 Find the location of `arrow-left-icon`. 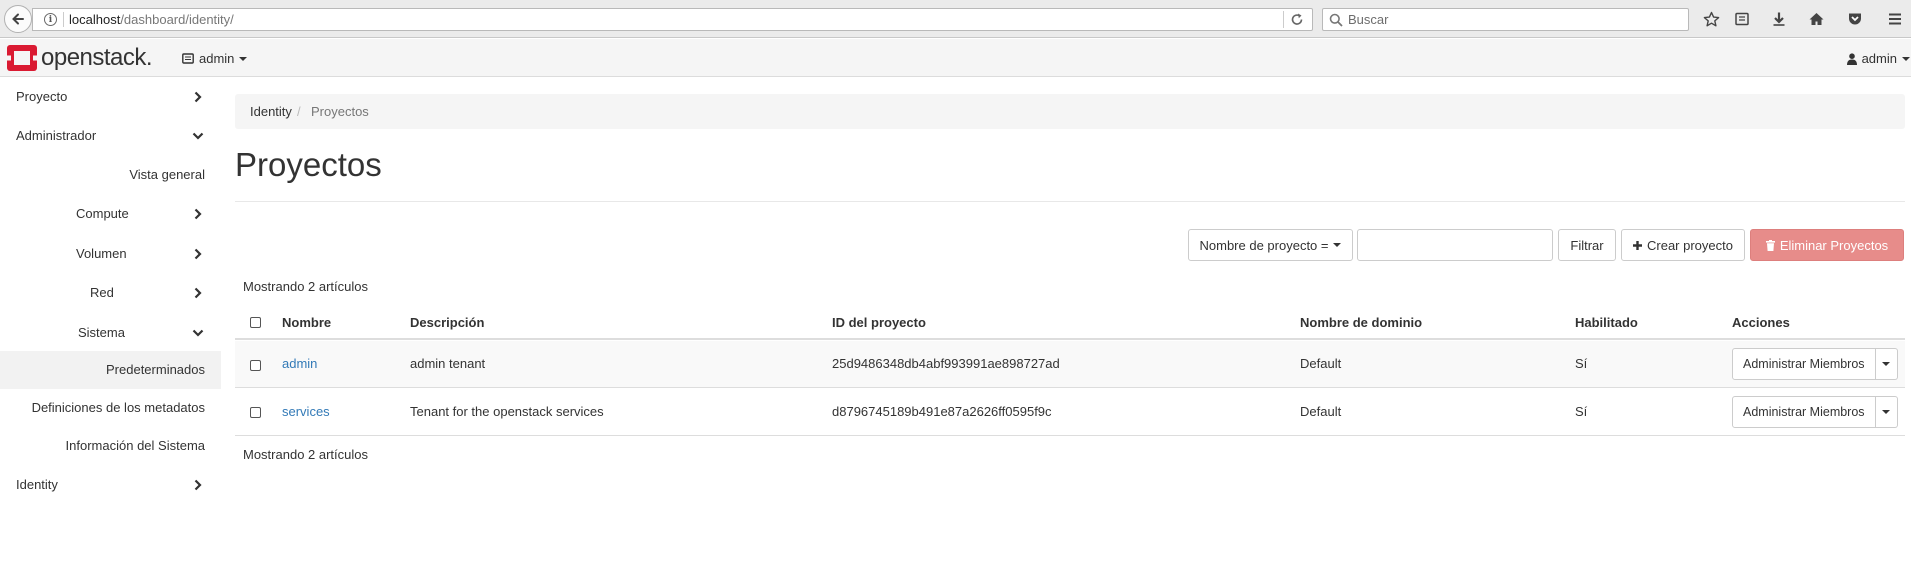

arrow-left-icon is located at coordinates (18, 19).